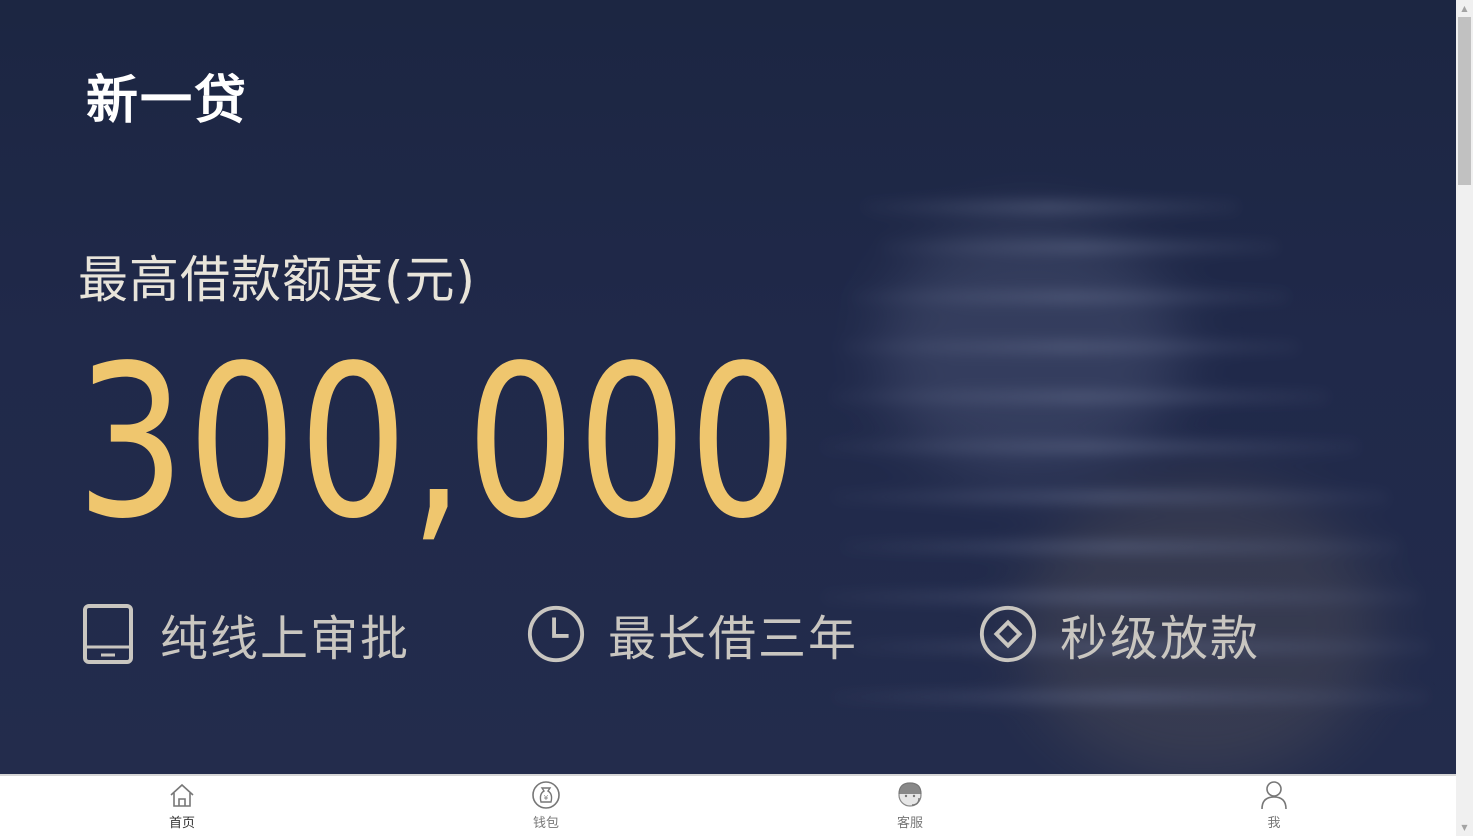  I want to click on money-bag-icon: ¥, so click(546, 795).